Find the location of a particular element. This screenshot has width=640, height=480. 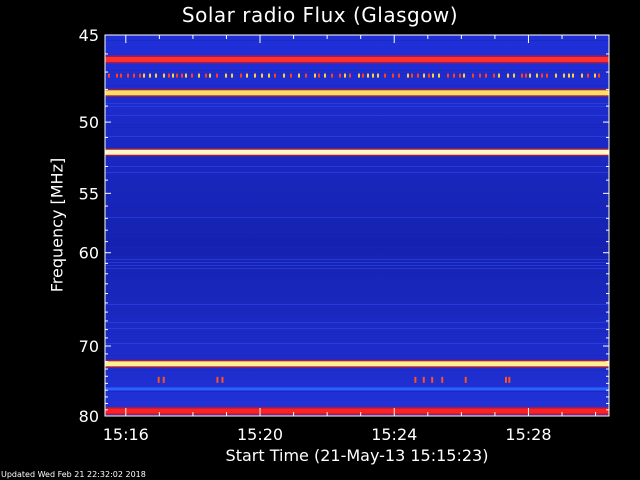

y-tick-label: 70 is located at coordinates (89, 346).